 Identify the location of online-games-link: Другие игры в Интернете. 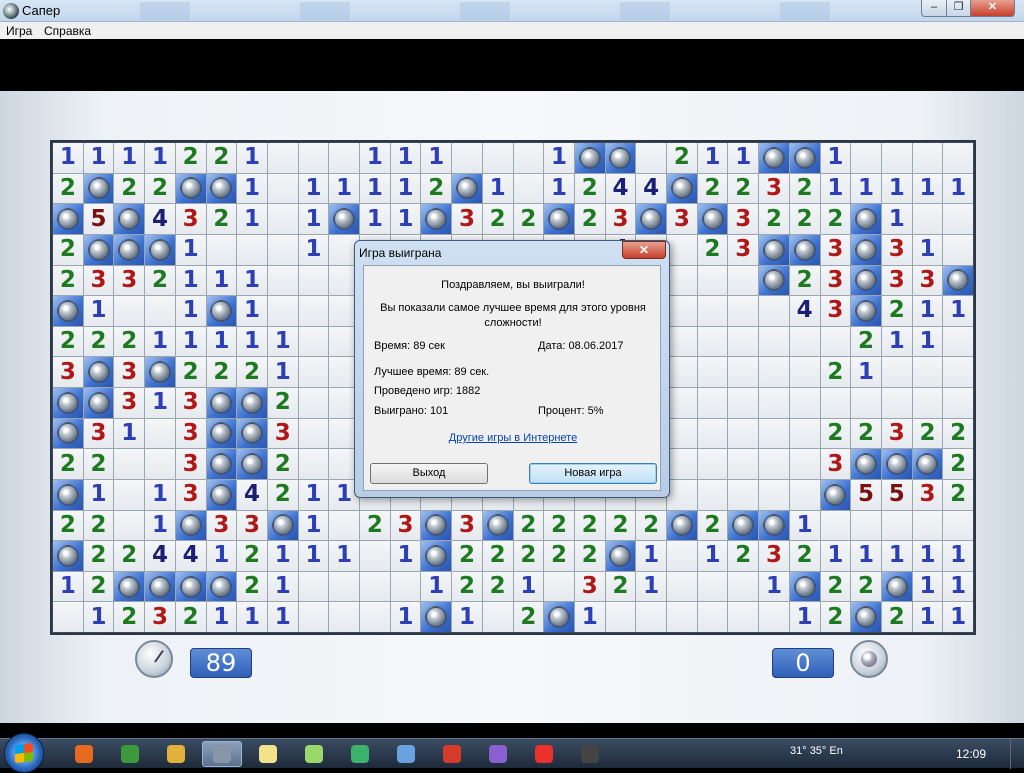
(513, 438).